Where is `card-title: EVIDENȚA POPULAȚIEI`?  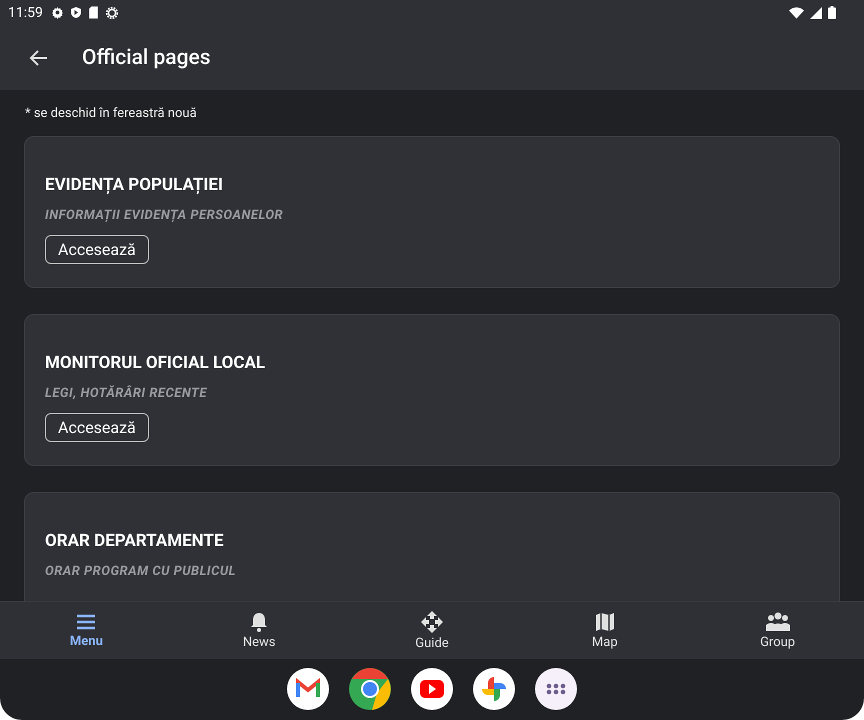
card-title: EVIDENȚA POPULAȚIEI is located at coordinates (134, 185).